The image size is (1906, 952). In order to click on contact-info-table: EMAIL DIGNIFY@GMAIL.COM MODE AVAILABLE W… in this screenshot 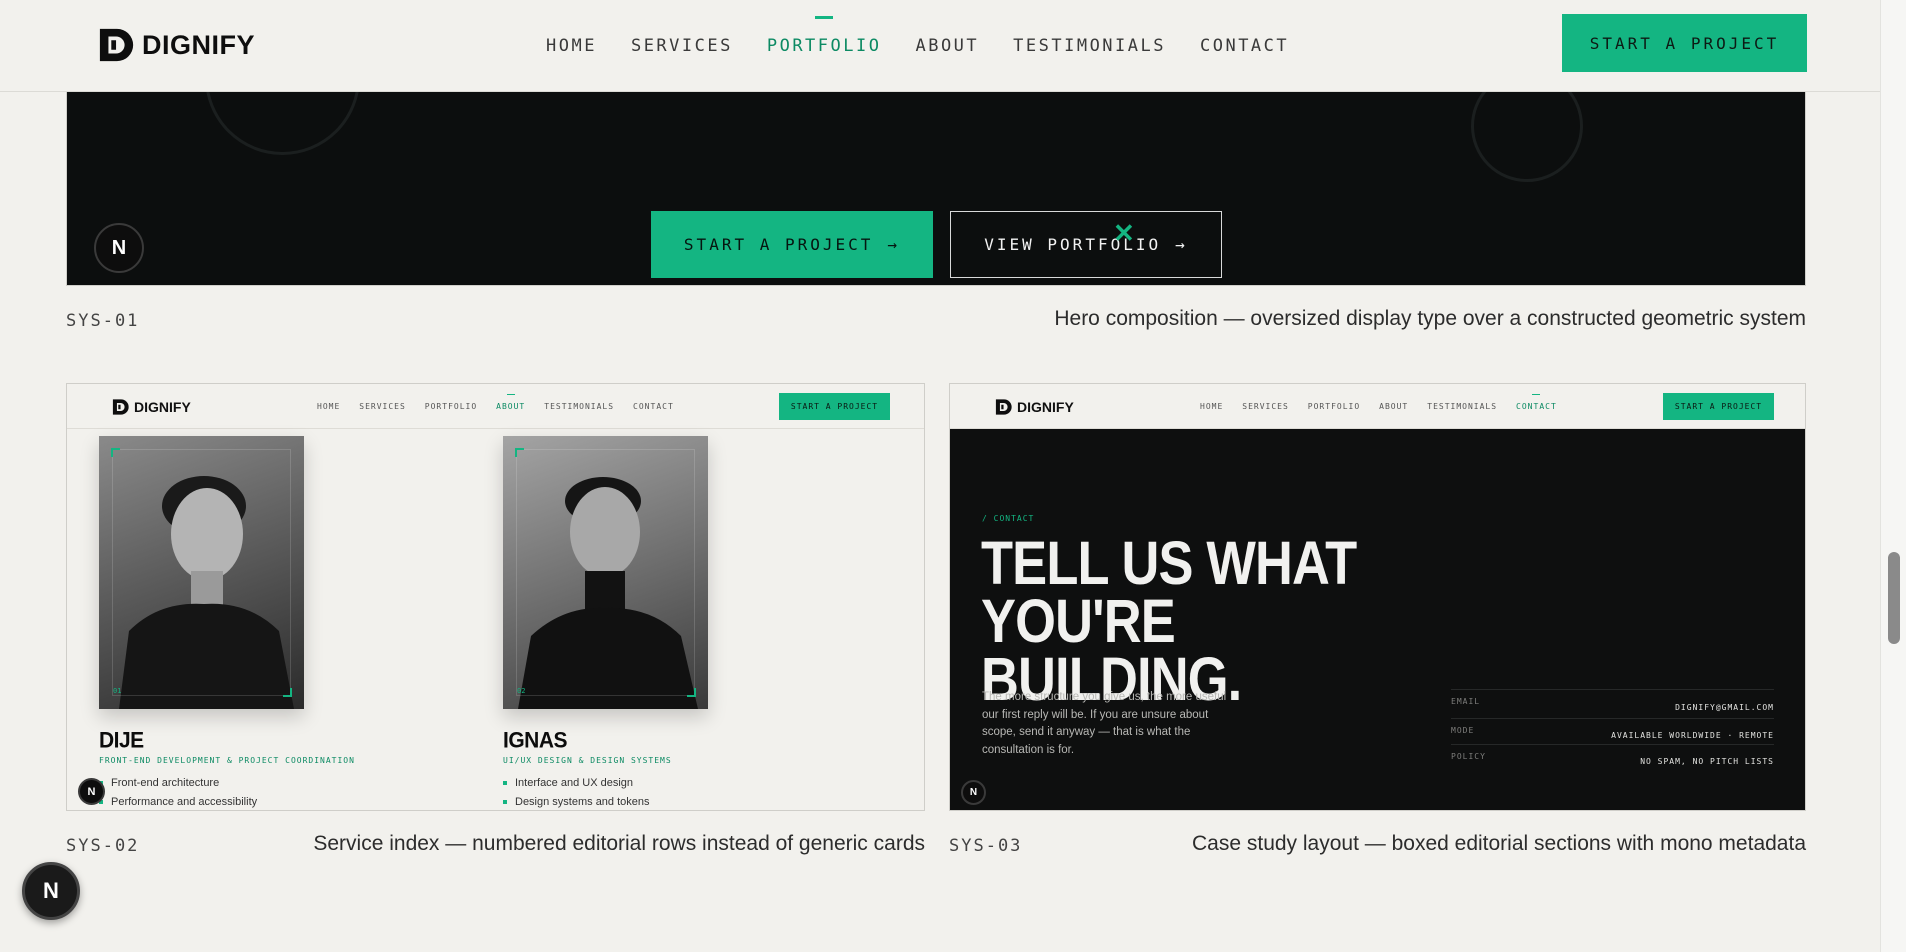, I will do `click(1612, 729)`.